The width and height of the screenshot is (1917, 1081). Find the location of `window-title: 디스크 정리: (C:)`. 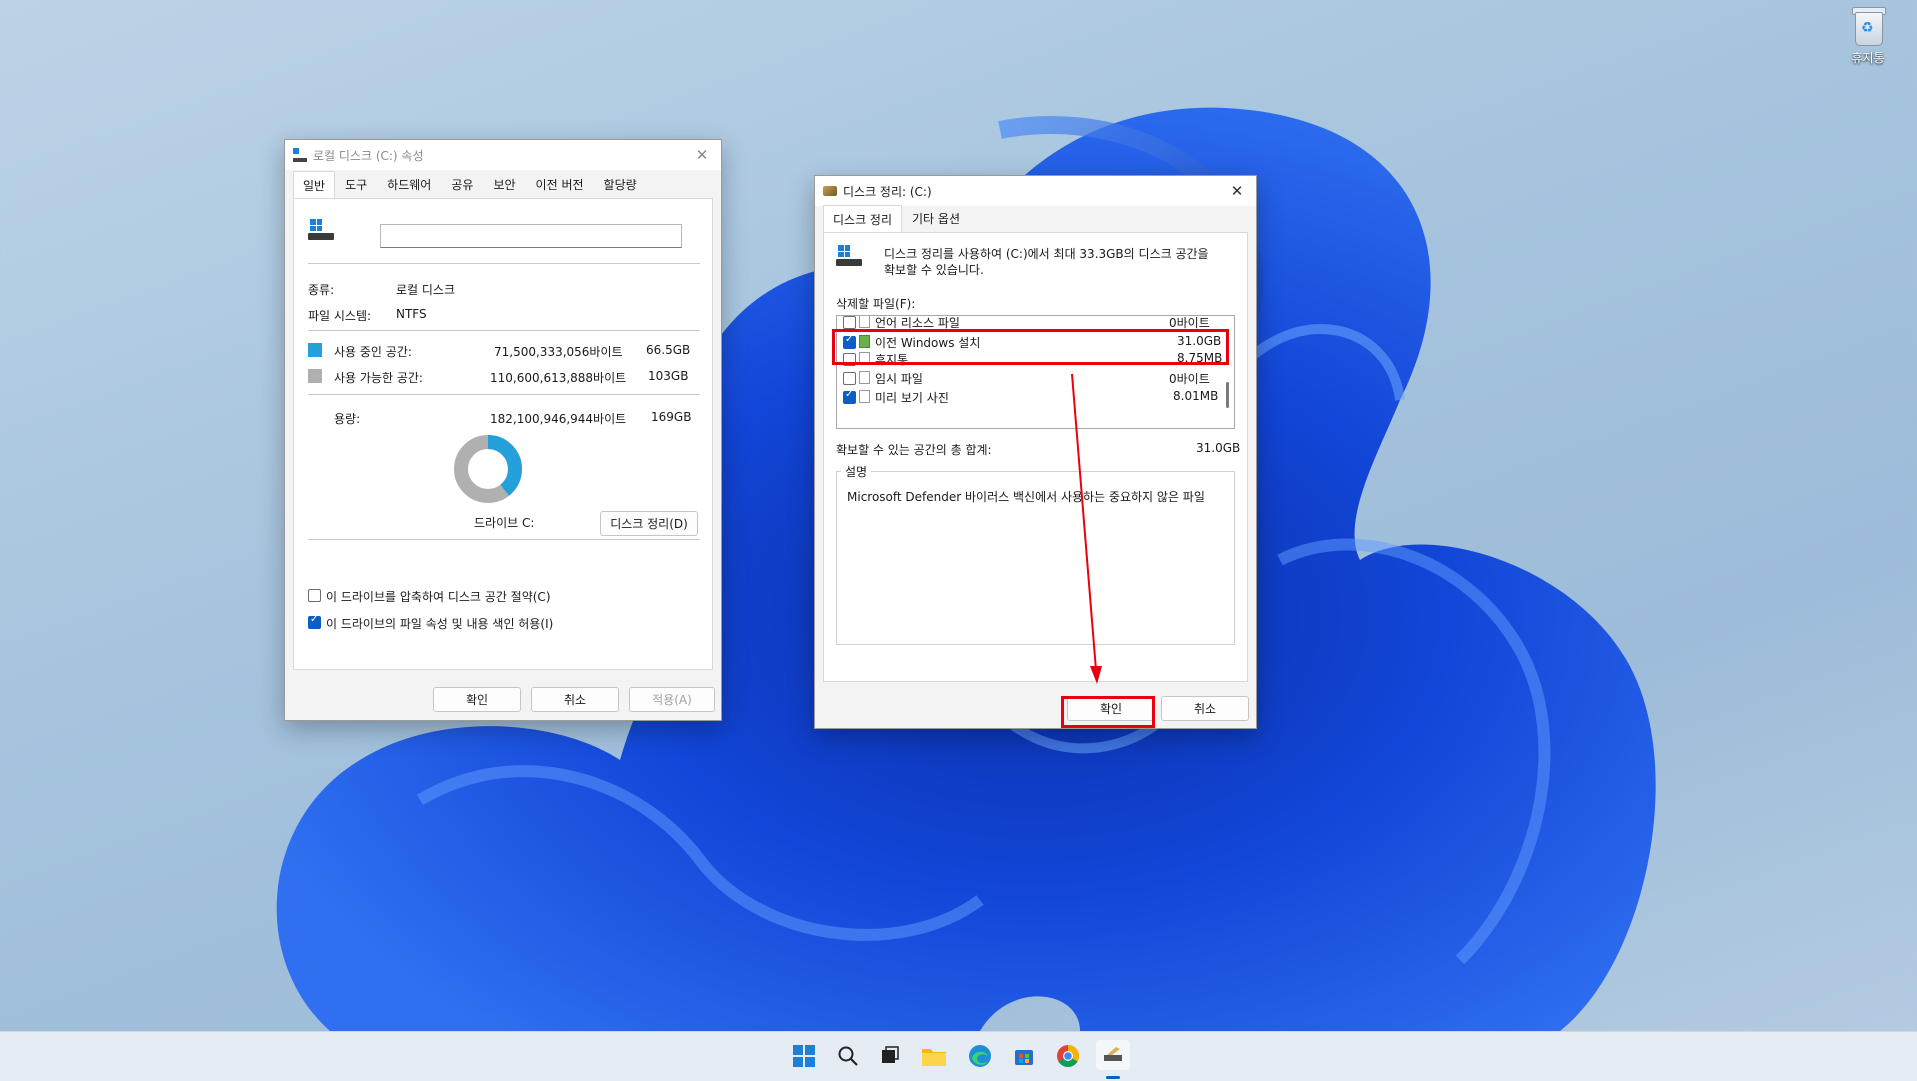

window-title: 디스크 정리: (C:) is located at coordinates (887, 191).